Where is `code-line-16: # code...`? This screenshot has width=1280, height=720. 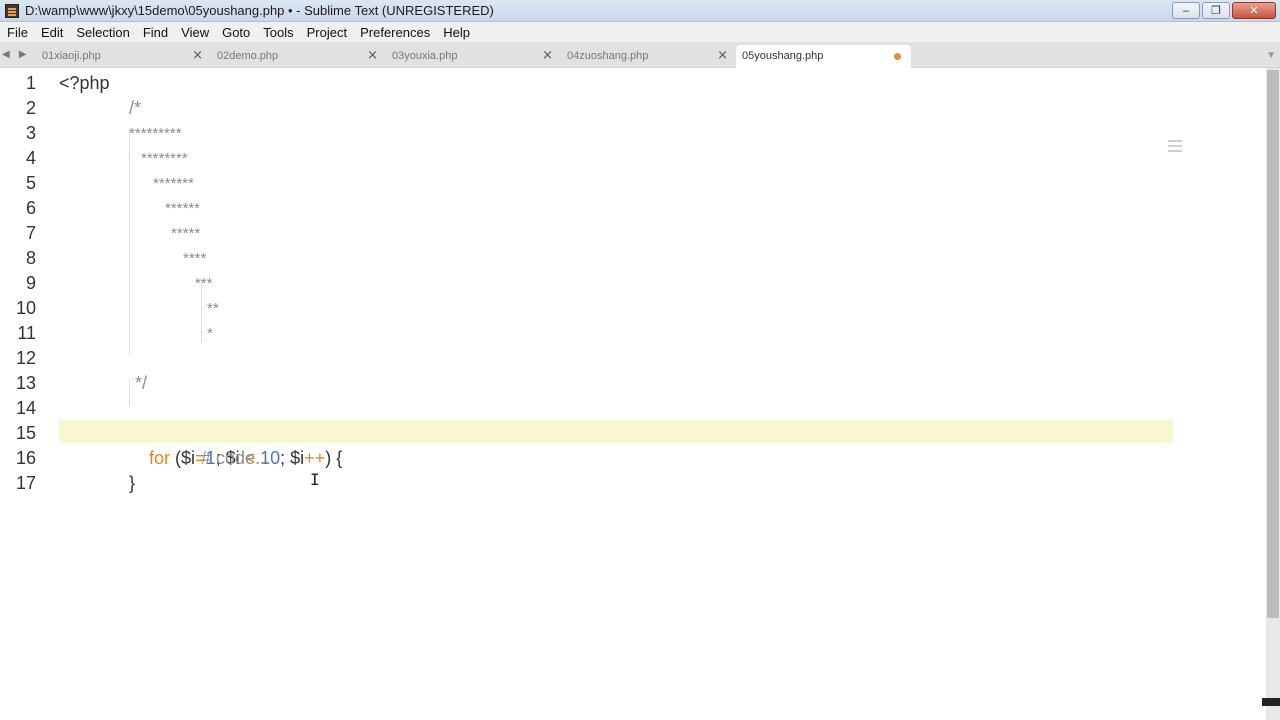
code-line-16: # code... is located at coordinates (236, 458).